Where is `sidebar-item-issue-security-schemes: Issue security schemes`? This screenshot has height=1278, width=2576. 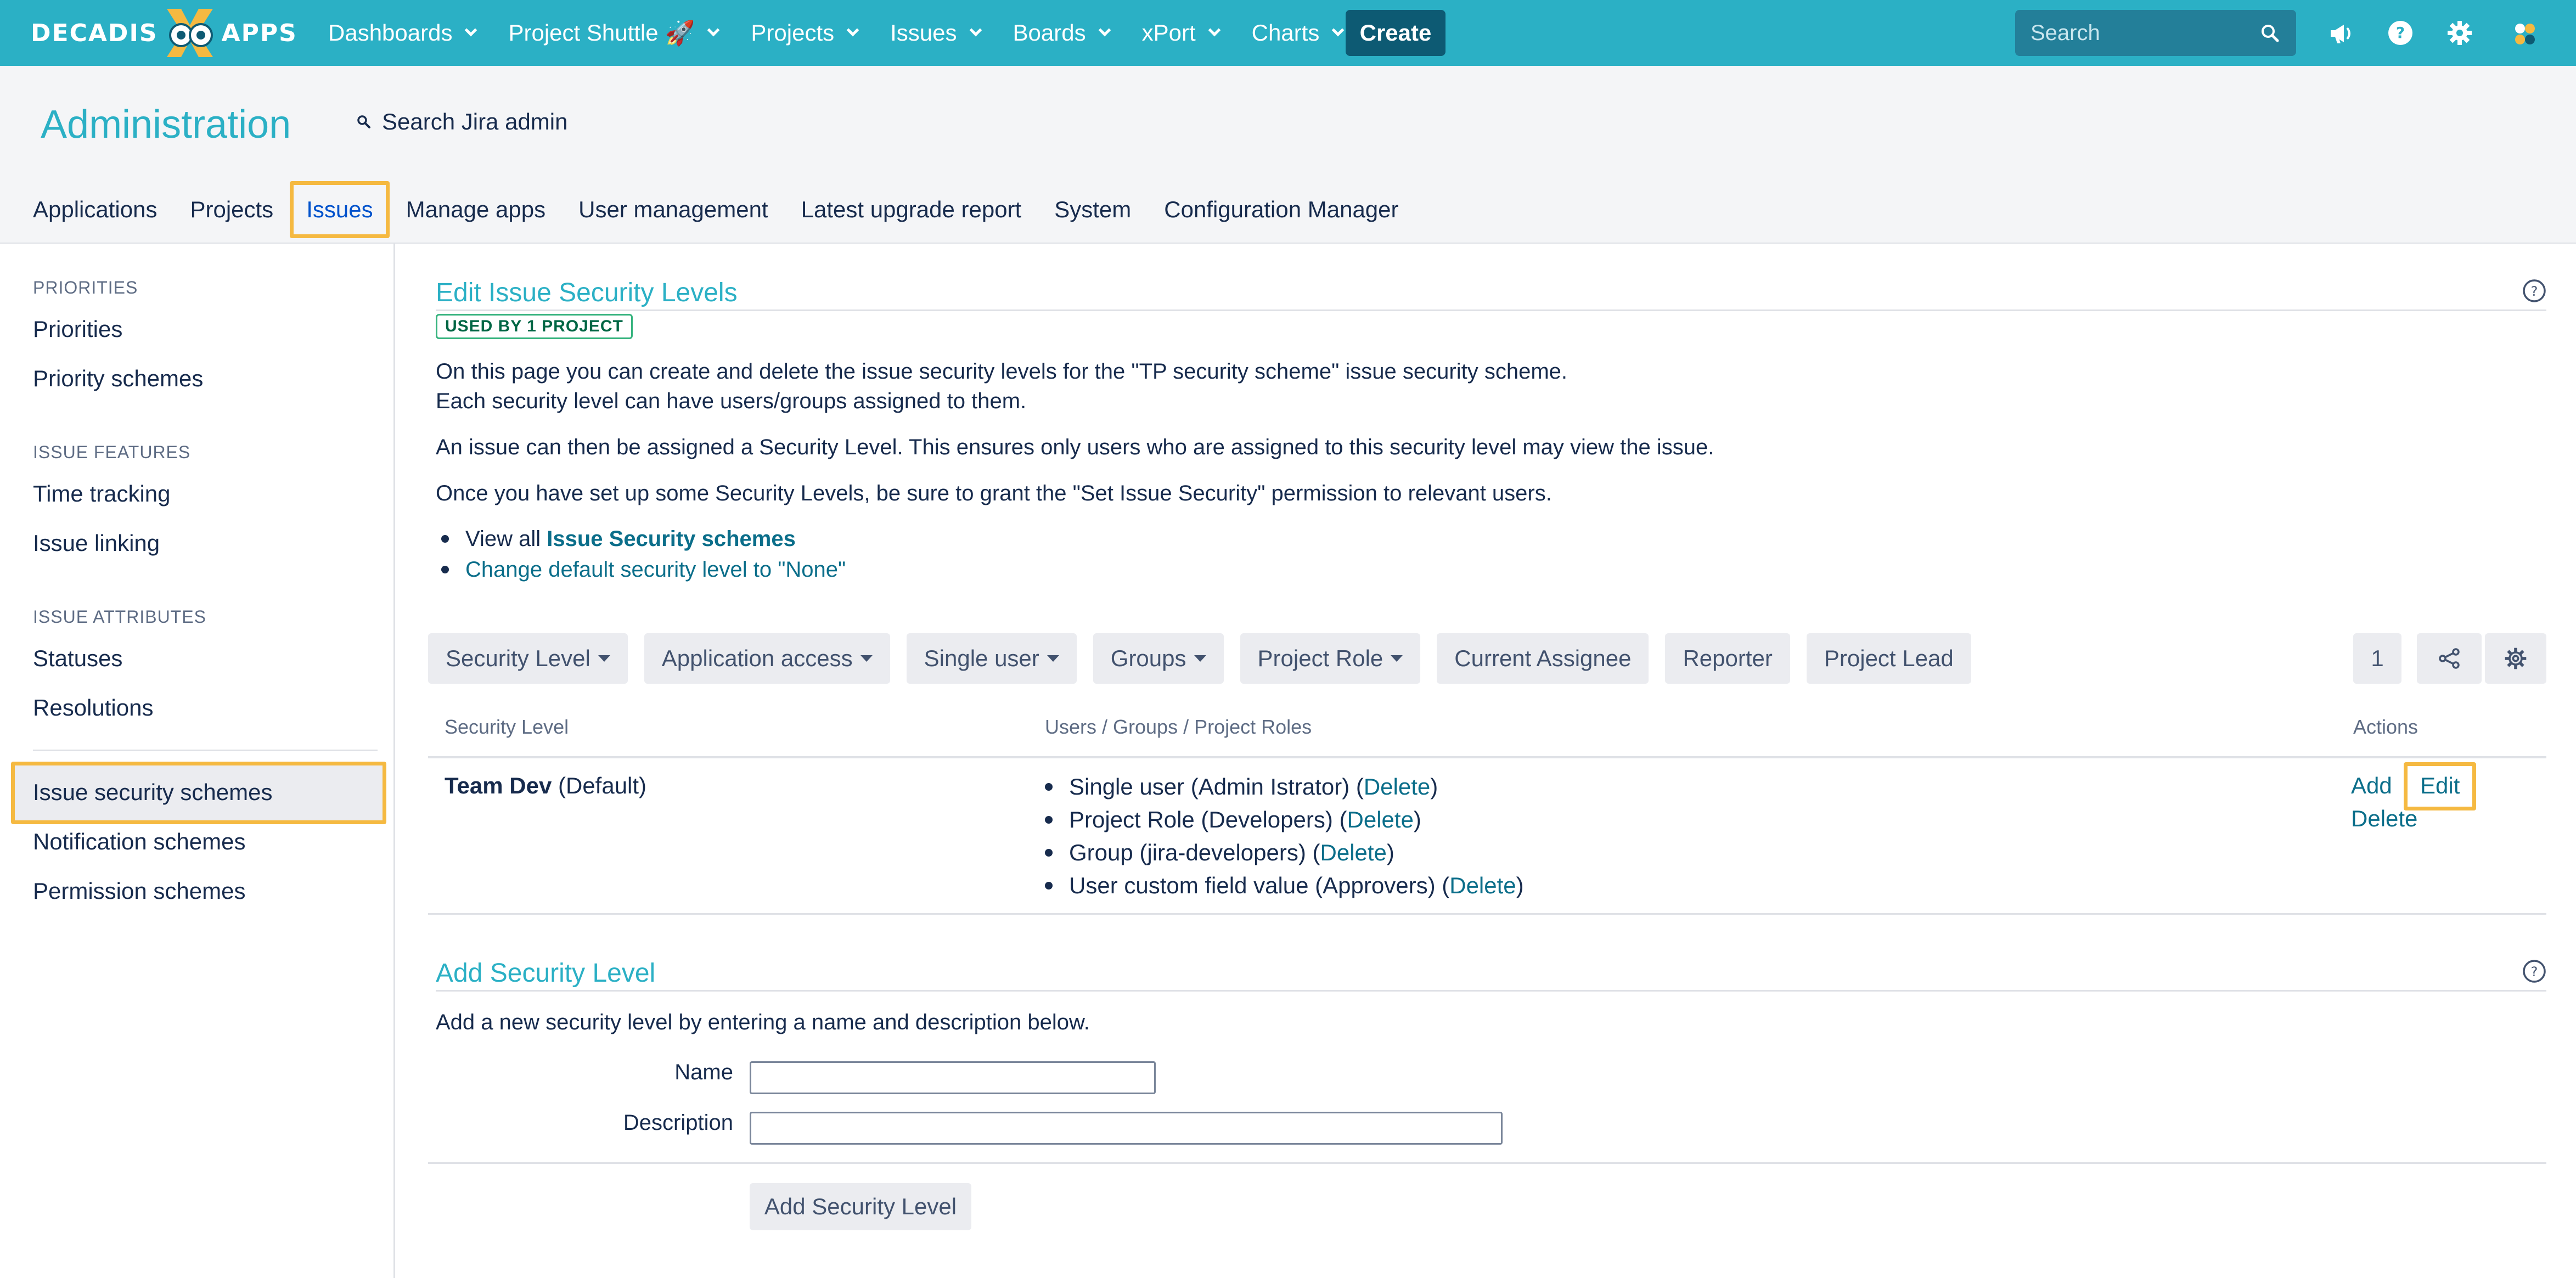
sidebar-item-issue-security-schemes: Issue security schemes is located at coordinates (153, 793).